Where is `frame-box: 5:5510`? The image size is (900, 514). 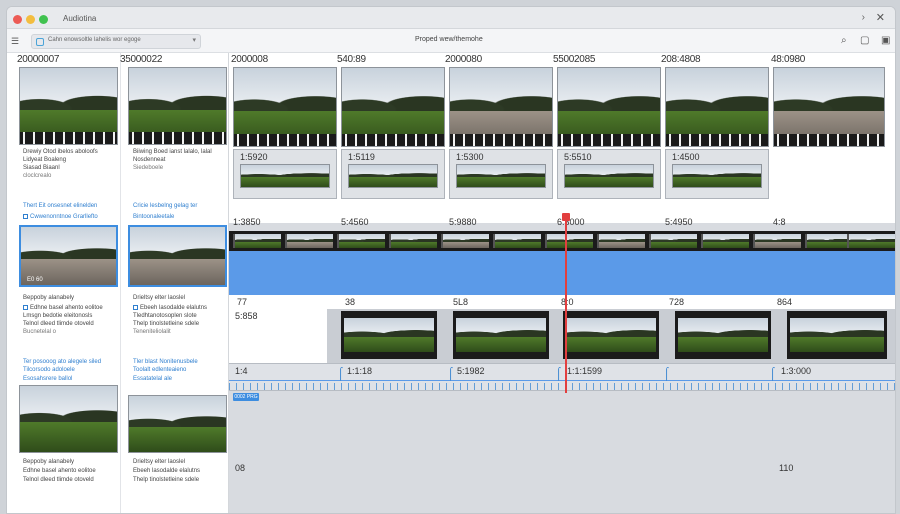 frame-box: 5:5510 is located at coordinates (609, 174).